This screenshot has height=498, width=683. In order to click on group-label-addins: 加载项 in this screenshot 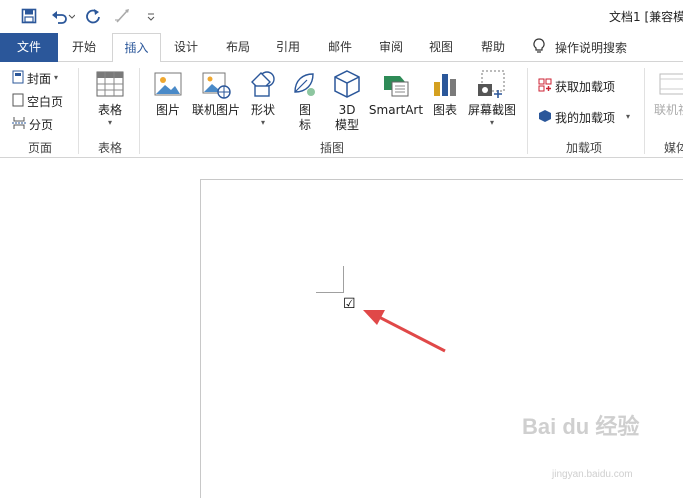, I will do `click(583, 148)`.